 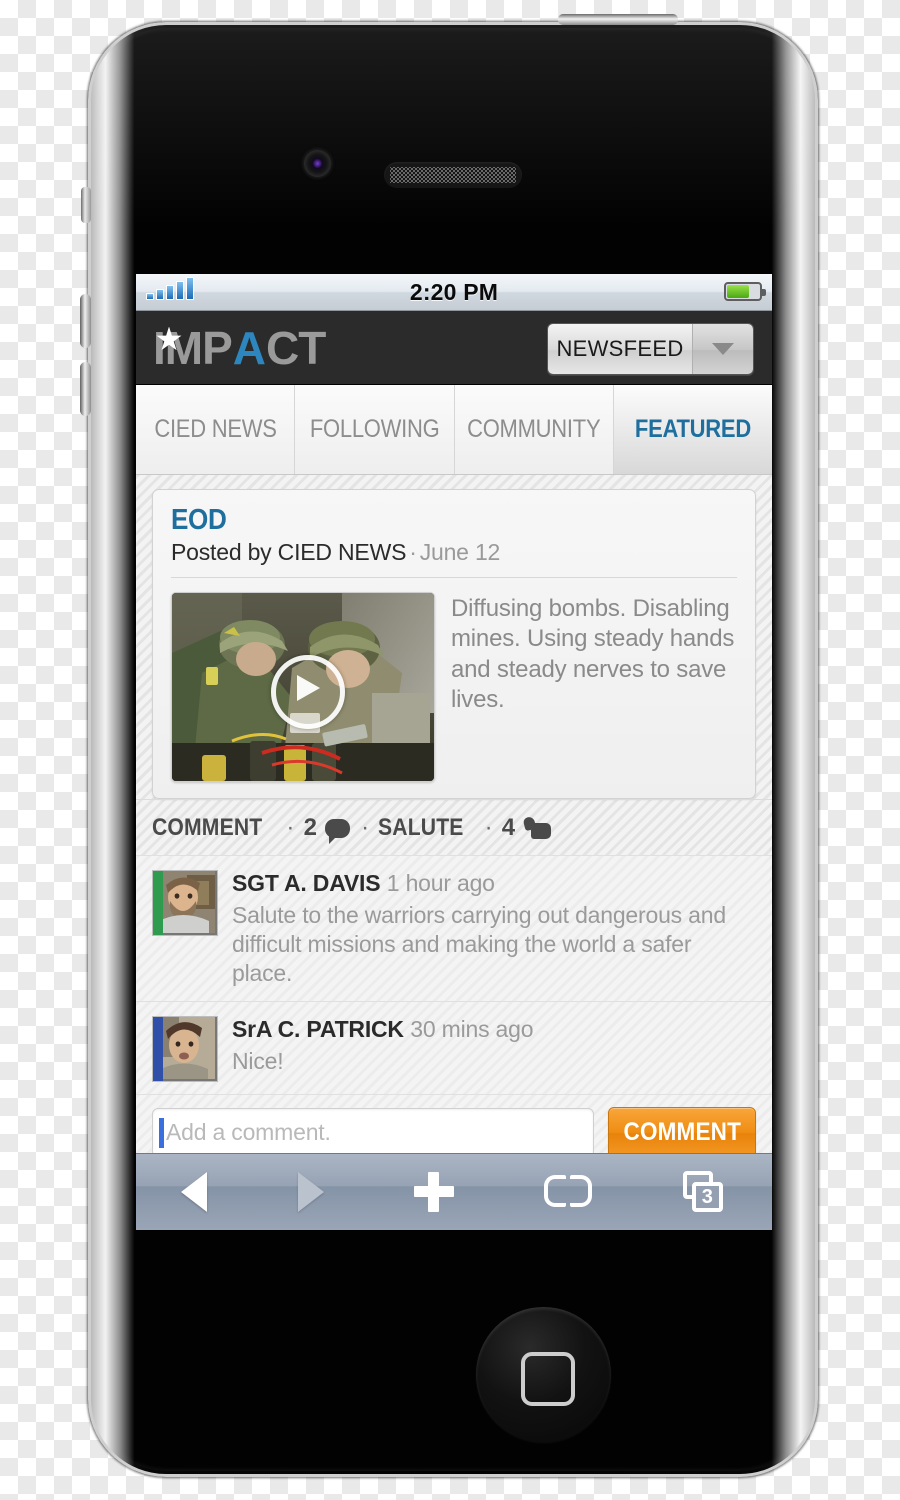 I want to click on comment-timestamp: 1 hour ago, so click(x=440, y=883).